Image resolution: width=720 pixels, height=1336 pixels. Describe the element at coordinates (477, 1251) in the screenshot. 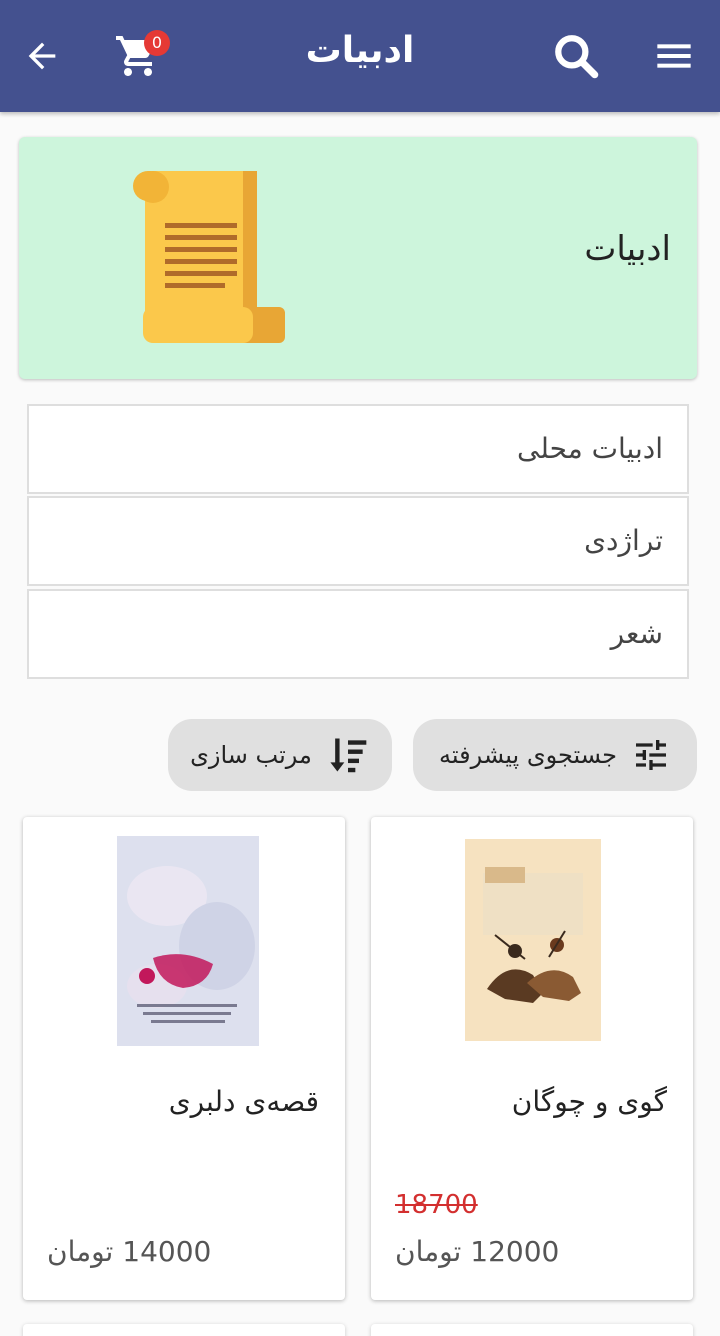

I see `product-price: 12000 تومان` at that location.